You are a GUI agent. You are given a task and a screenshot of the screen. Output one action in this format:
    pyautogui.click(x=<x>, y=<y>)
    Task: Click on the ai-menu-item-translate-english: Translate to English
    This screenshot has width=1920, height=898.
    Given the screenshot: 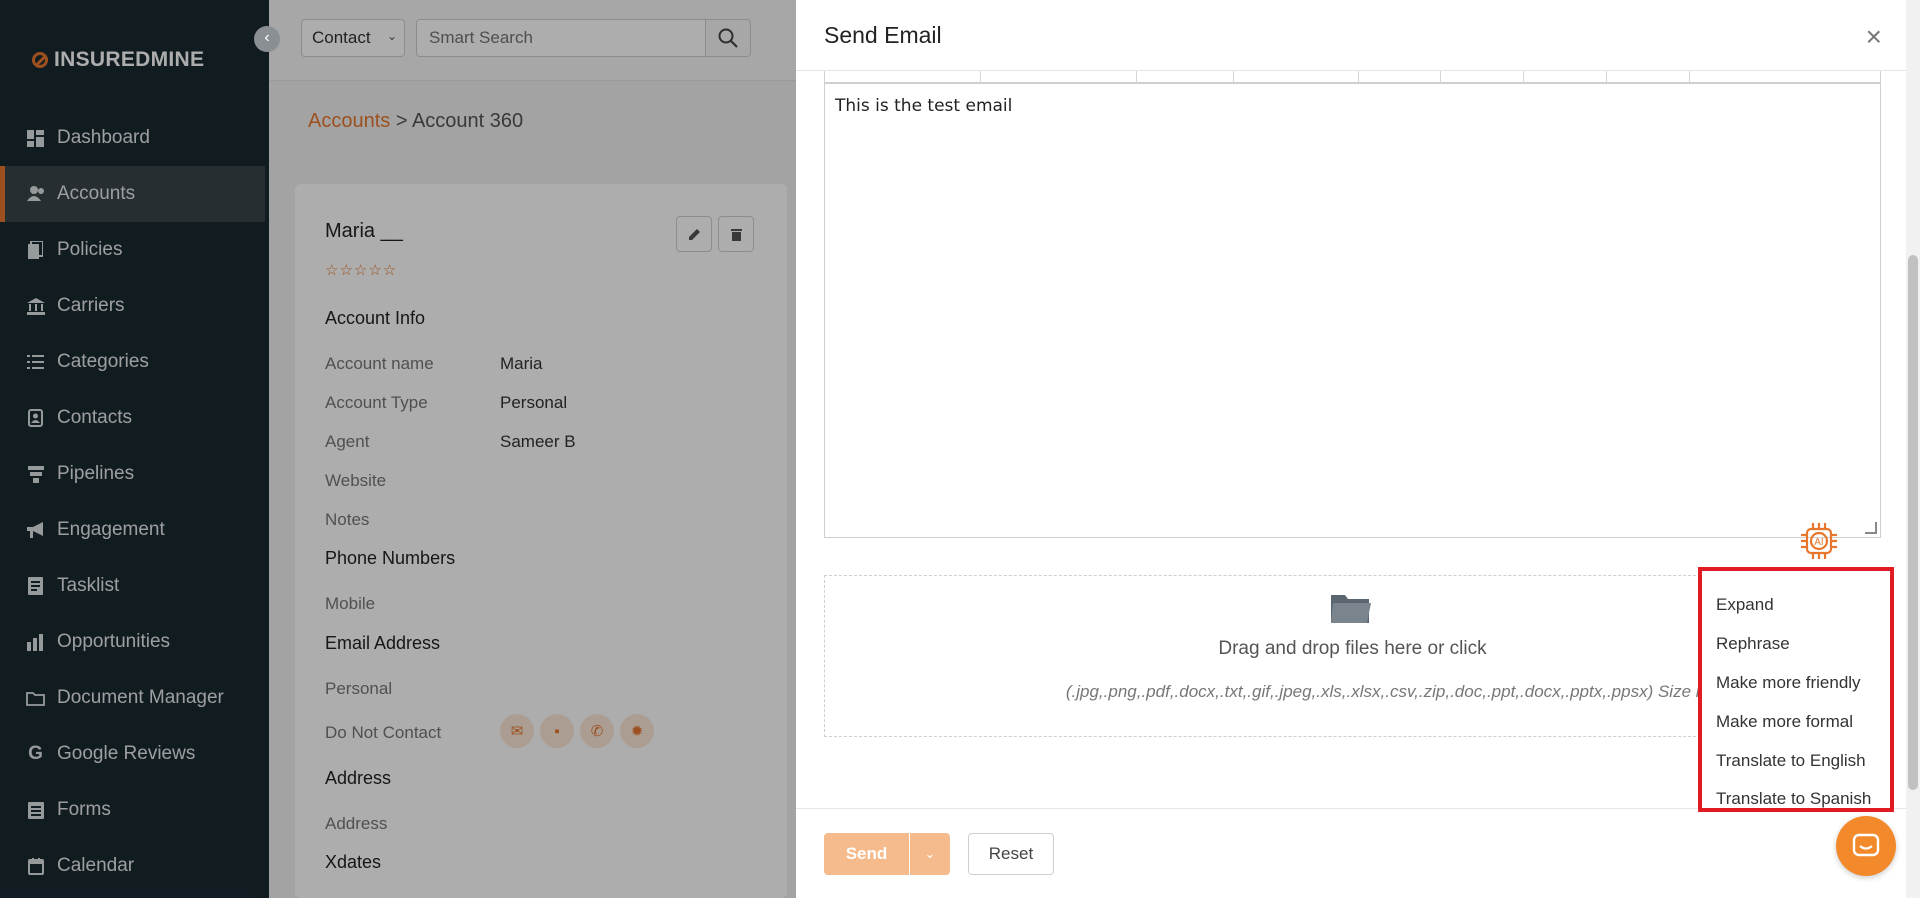 What is the action you would take?
    pyautogui.click(x=1791, y=761)
    